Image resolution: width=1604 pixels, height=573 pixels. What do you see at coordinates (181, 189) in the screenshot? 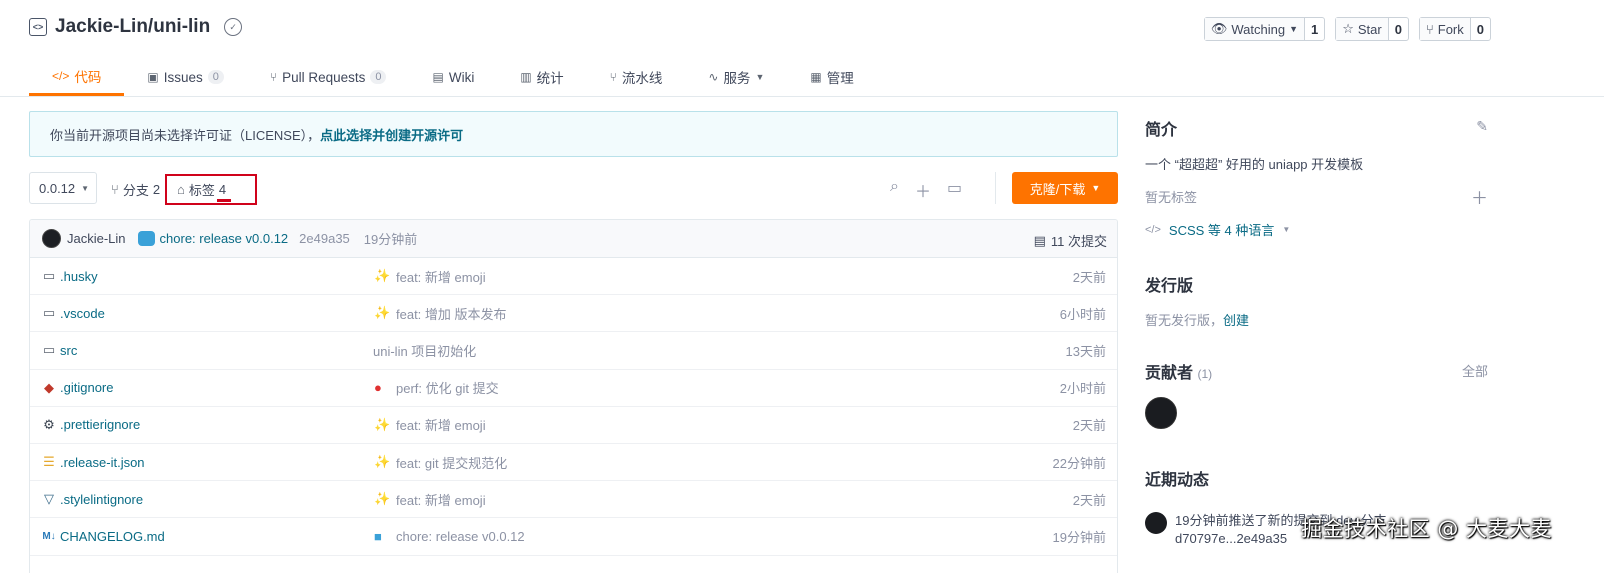
I see `tag-icon: ⌂` at bounding box center [181, 189].